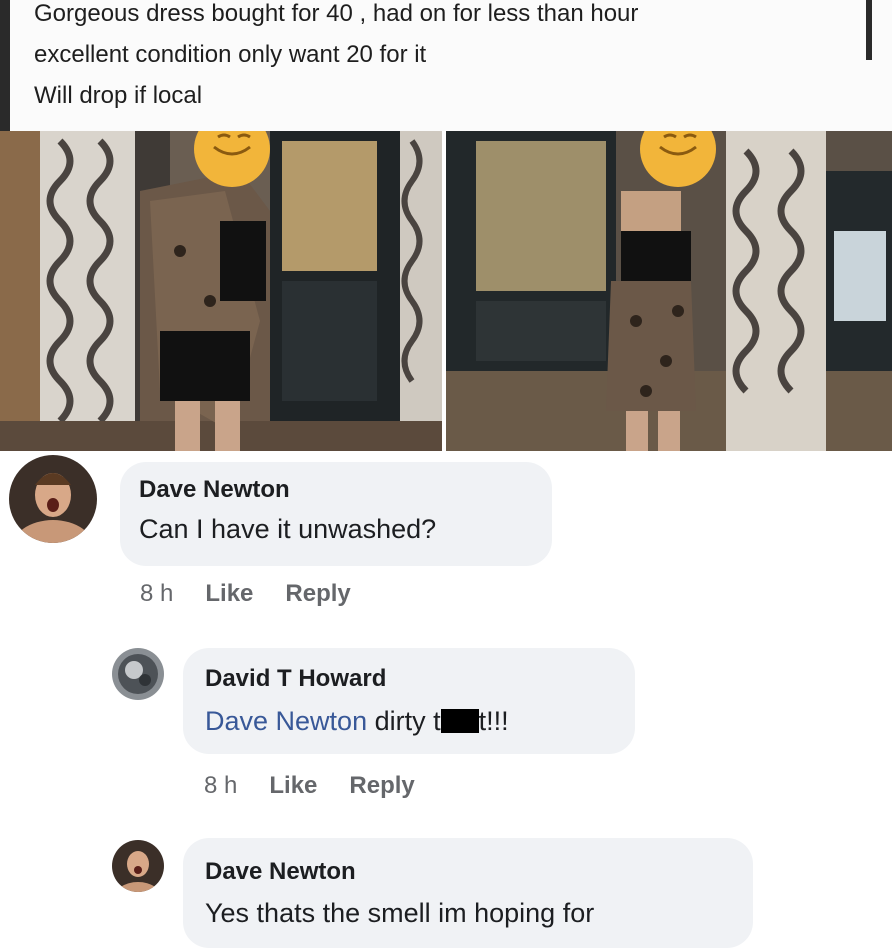  I want to click on comment-author: David T Howard, so click(295, 679).